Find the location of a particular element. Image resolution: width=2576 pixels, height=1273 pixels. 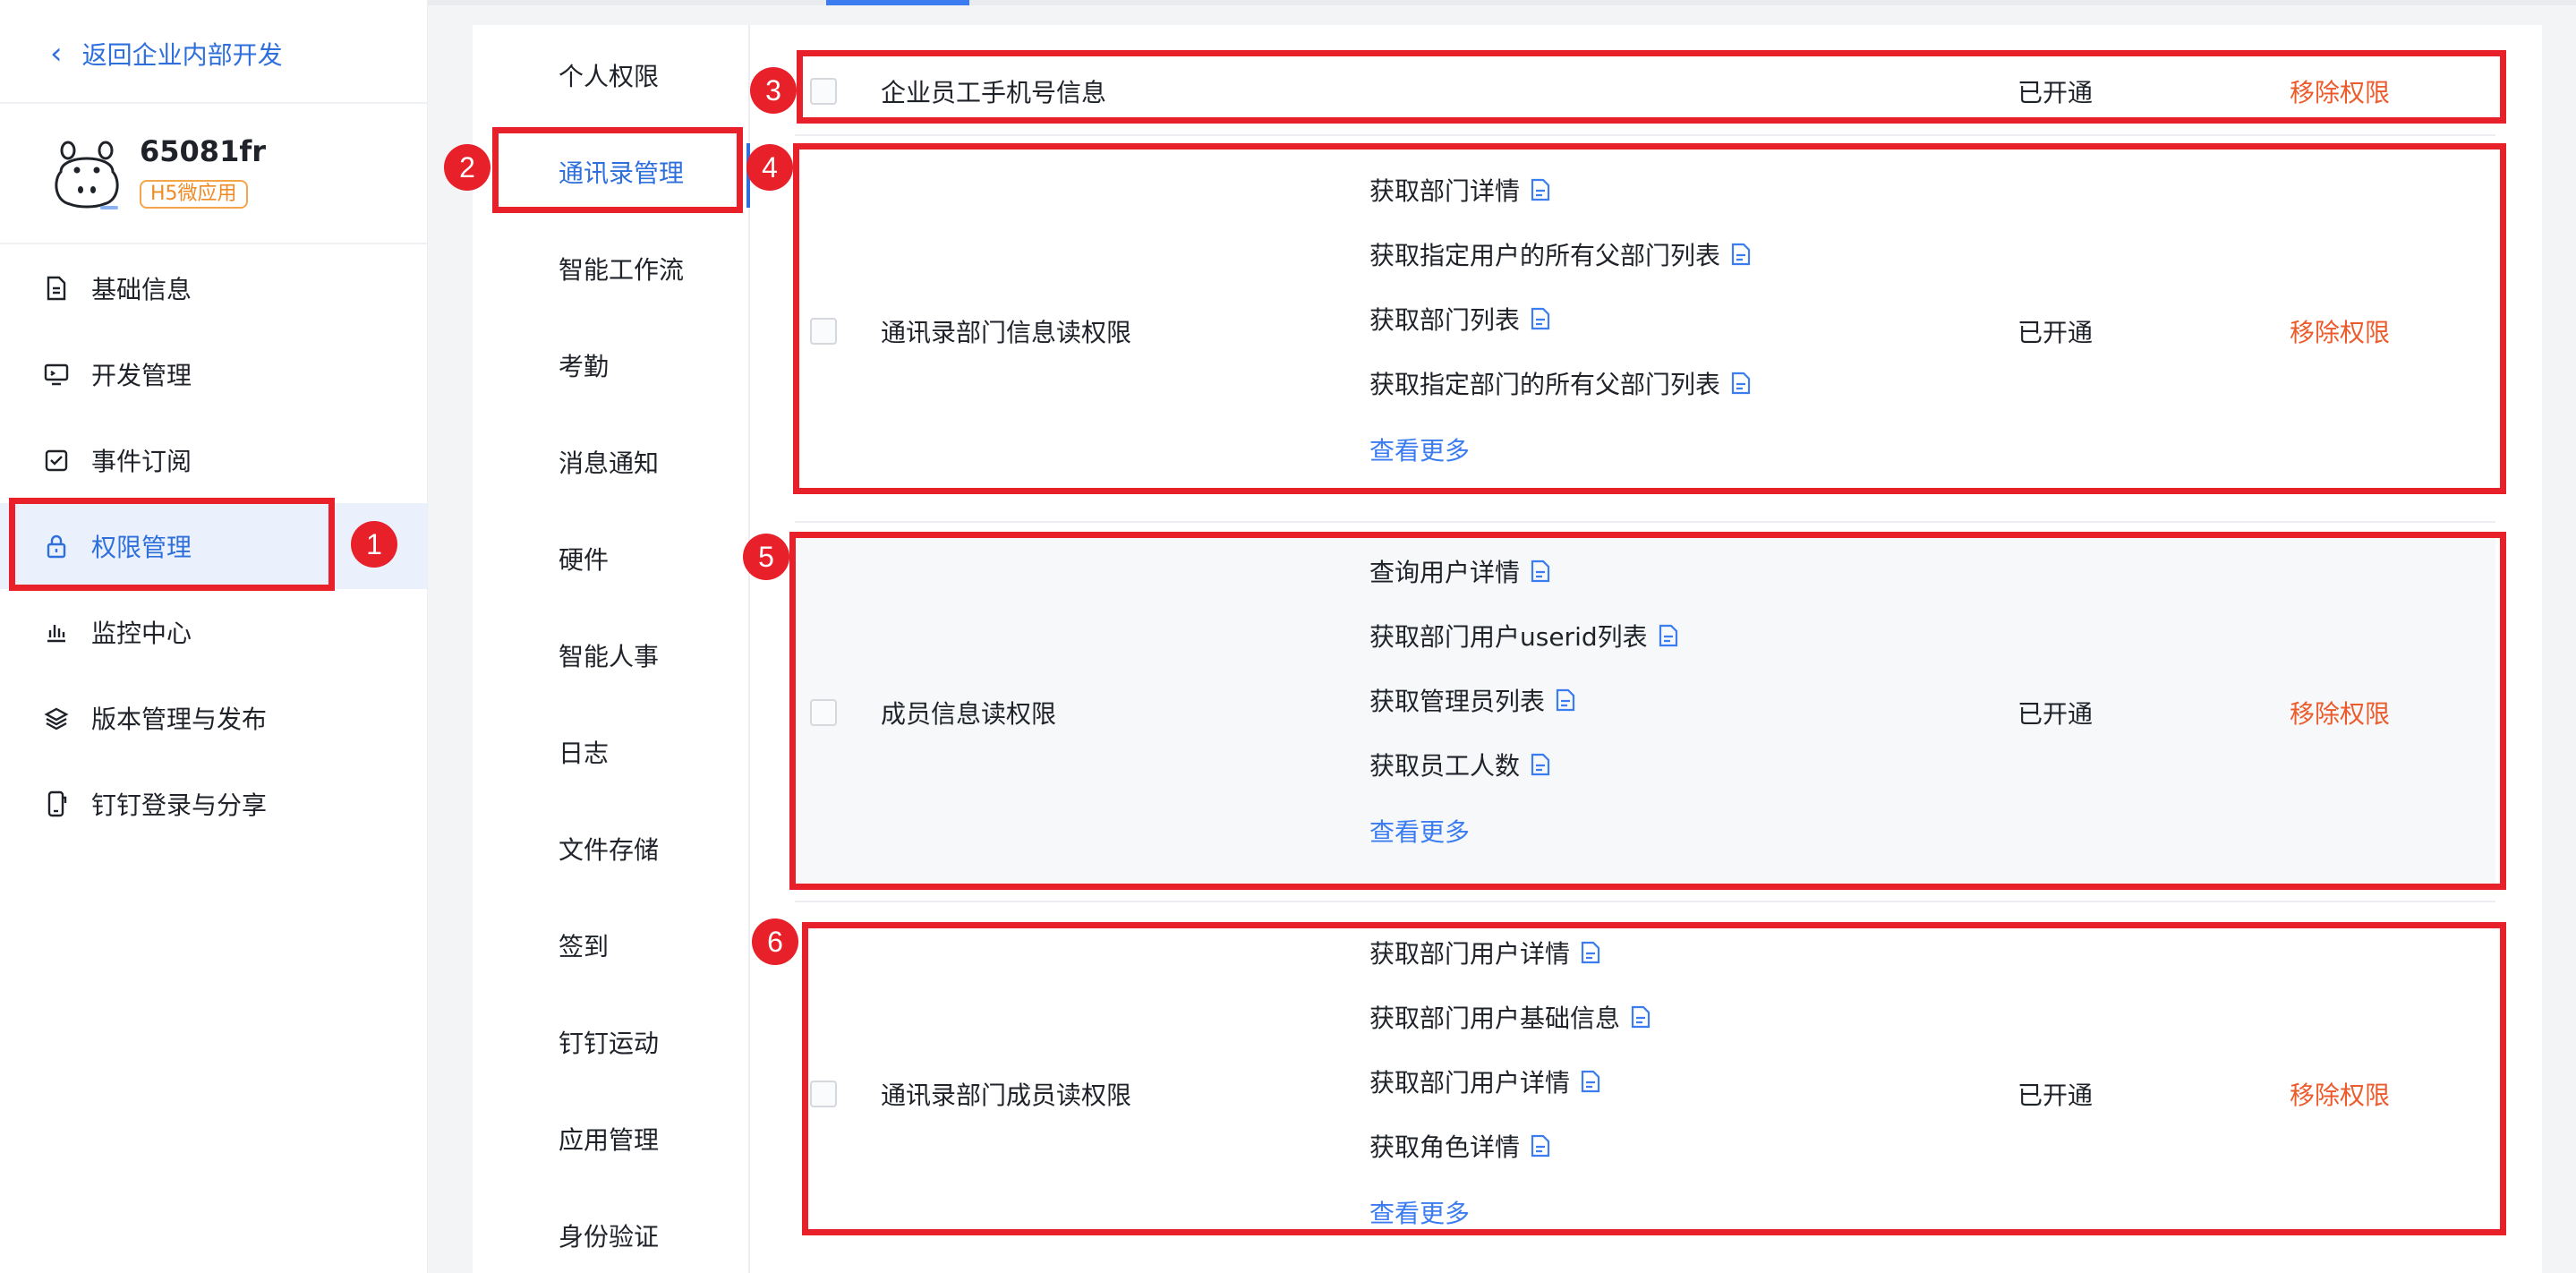

app-type-badge: H5微应用 is located at coordinates (194, 195).